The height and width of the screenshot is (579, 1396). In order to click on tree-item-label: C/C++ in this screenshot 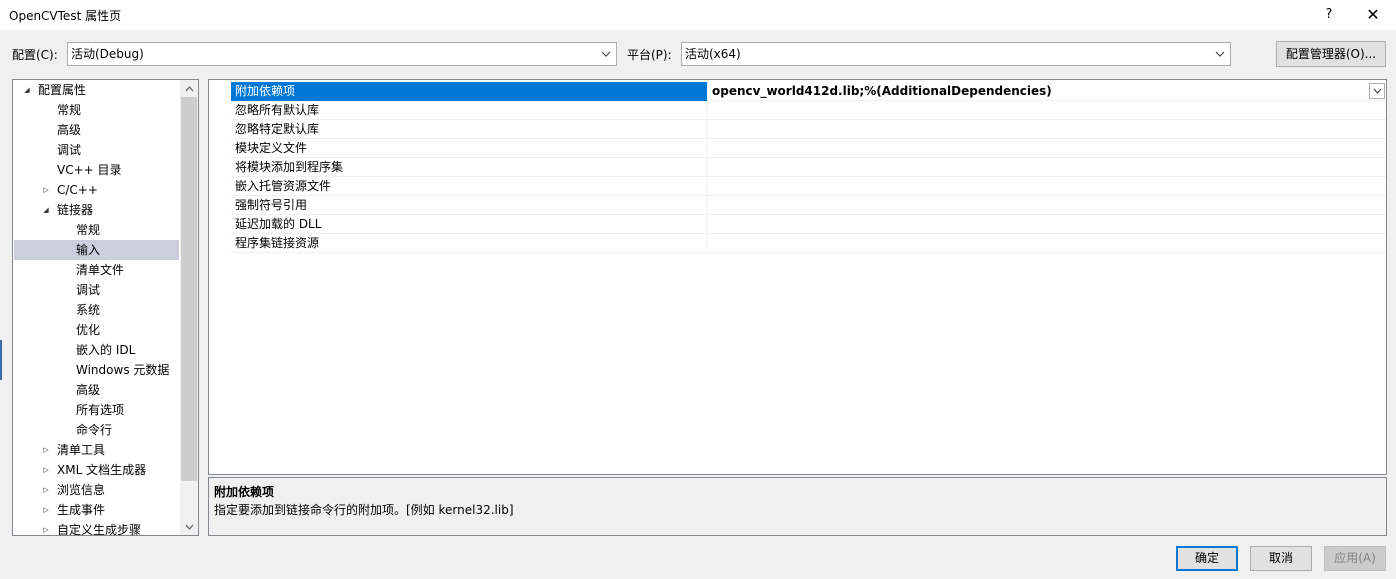, I will do `click(77, 190)`.